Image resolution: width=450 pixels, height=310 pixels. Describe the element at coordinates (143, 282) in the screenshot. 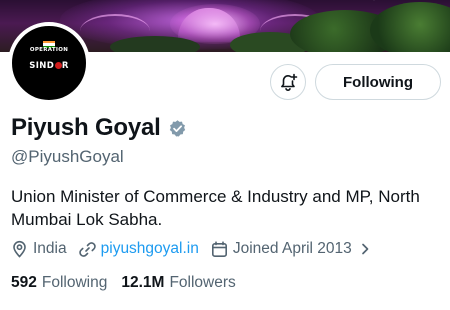

I see `followers-count: 12.1M` at that location.